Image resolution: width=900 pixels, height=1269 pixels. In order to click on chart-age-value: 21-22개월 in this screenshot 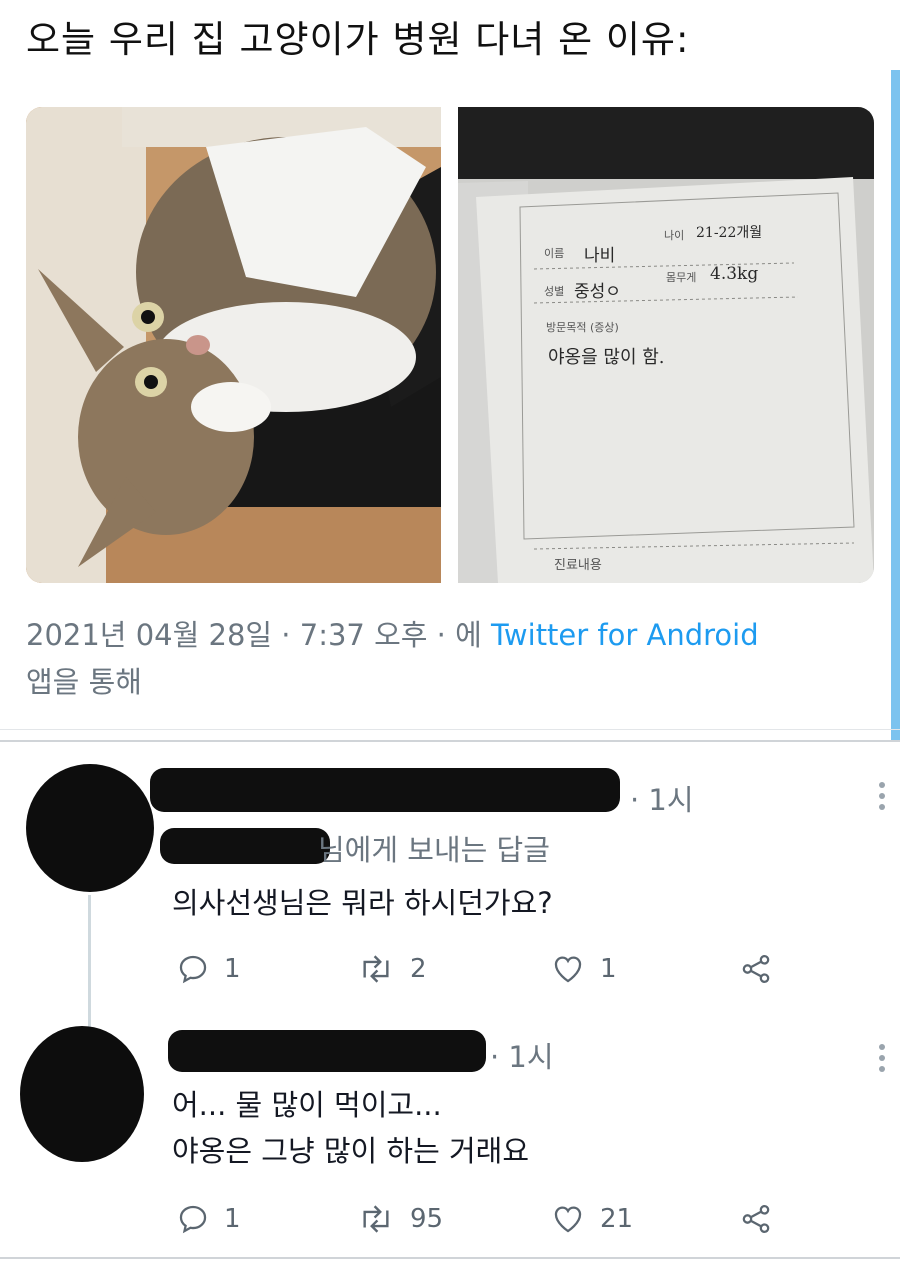, I will do `click(729, 233)`.